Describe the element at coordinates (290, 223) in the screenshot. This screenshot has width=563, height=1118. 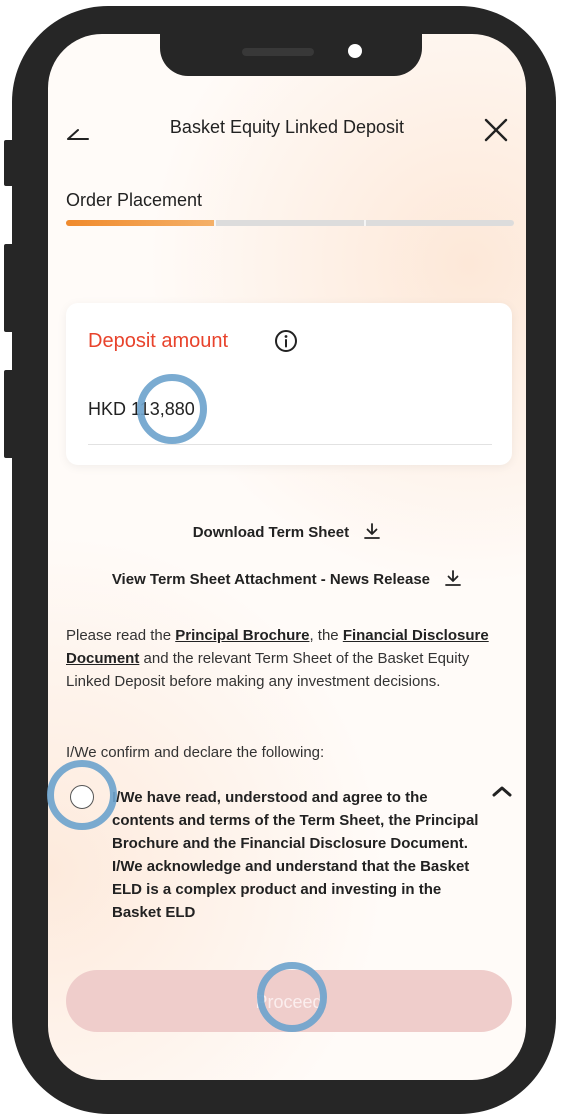
I see `progress-bar` at that location.